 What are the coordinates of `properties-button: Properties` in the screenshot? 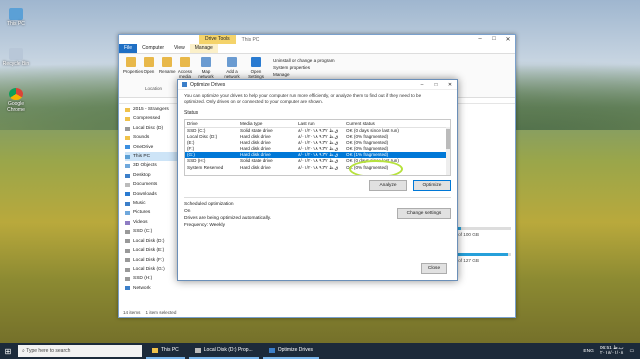 It's located at (133, 65).